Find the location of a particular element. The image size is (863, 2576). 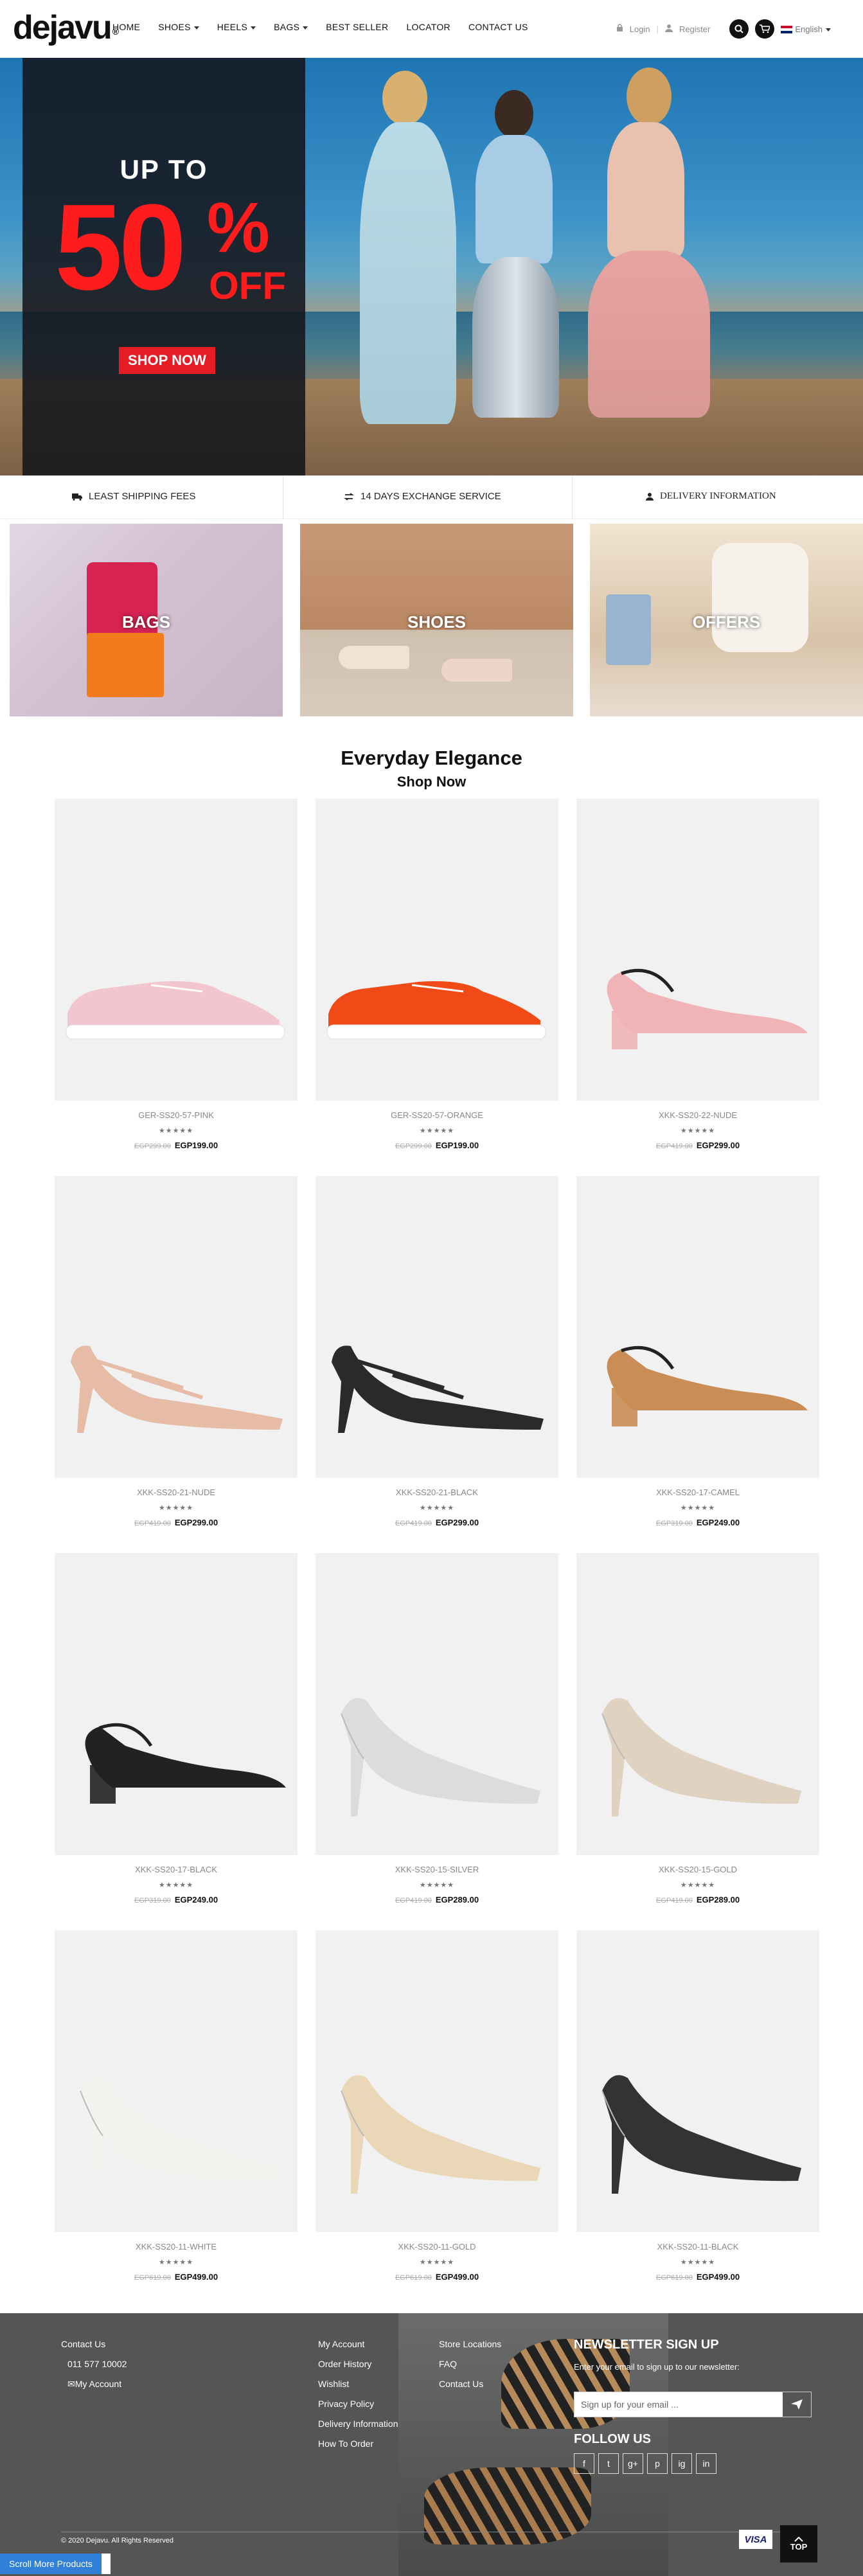

search-icon is located at coordinates (739, 29).